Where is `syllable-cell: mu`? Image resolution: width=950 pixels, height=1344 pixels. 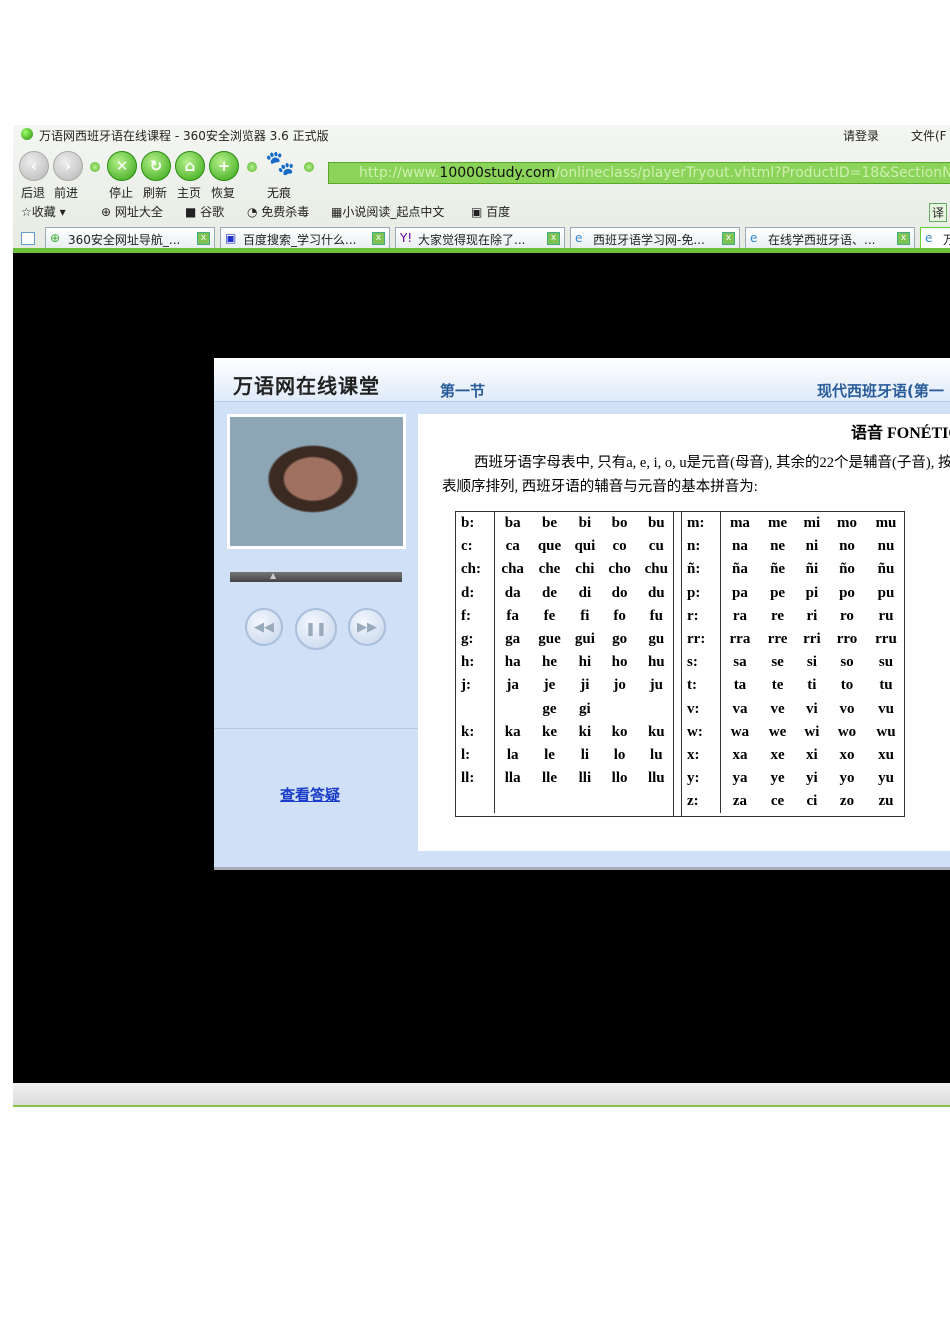 syllable-cell: mu is located at coordinates (886, 523).